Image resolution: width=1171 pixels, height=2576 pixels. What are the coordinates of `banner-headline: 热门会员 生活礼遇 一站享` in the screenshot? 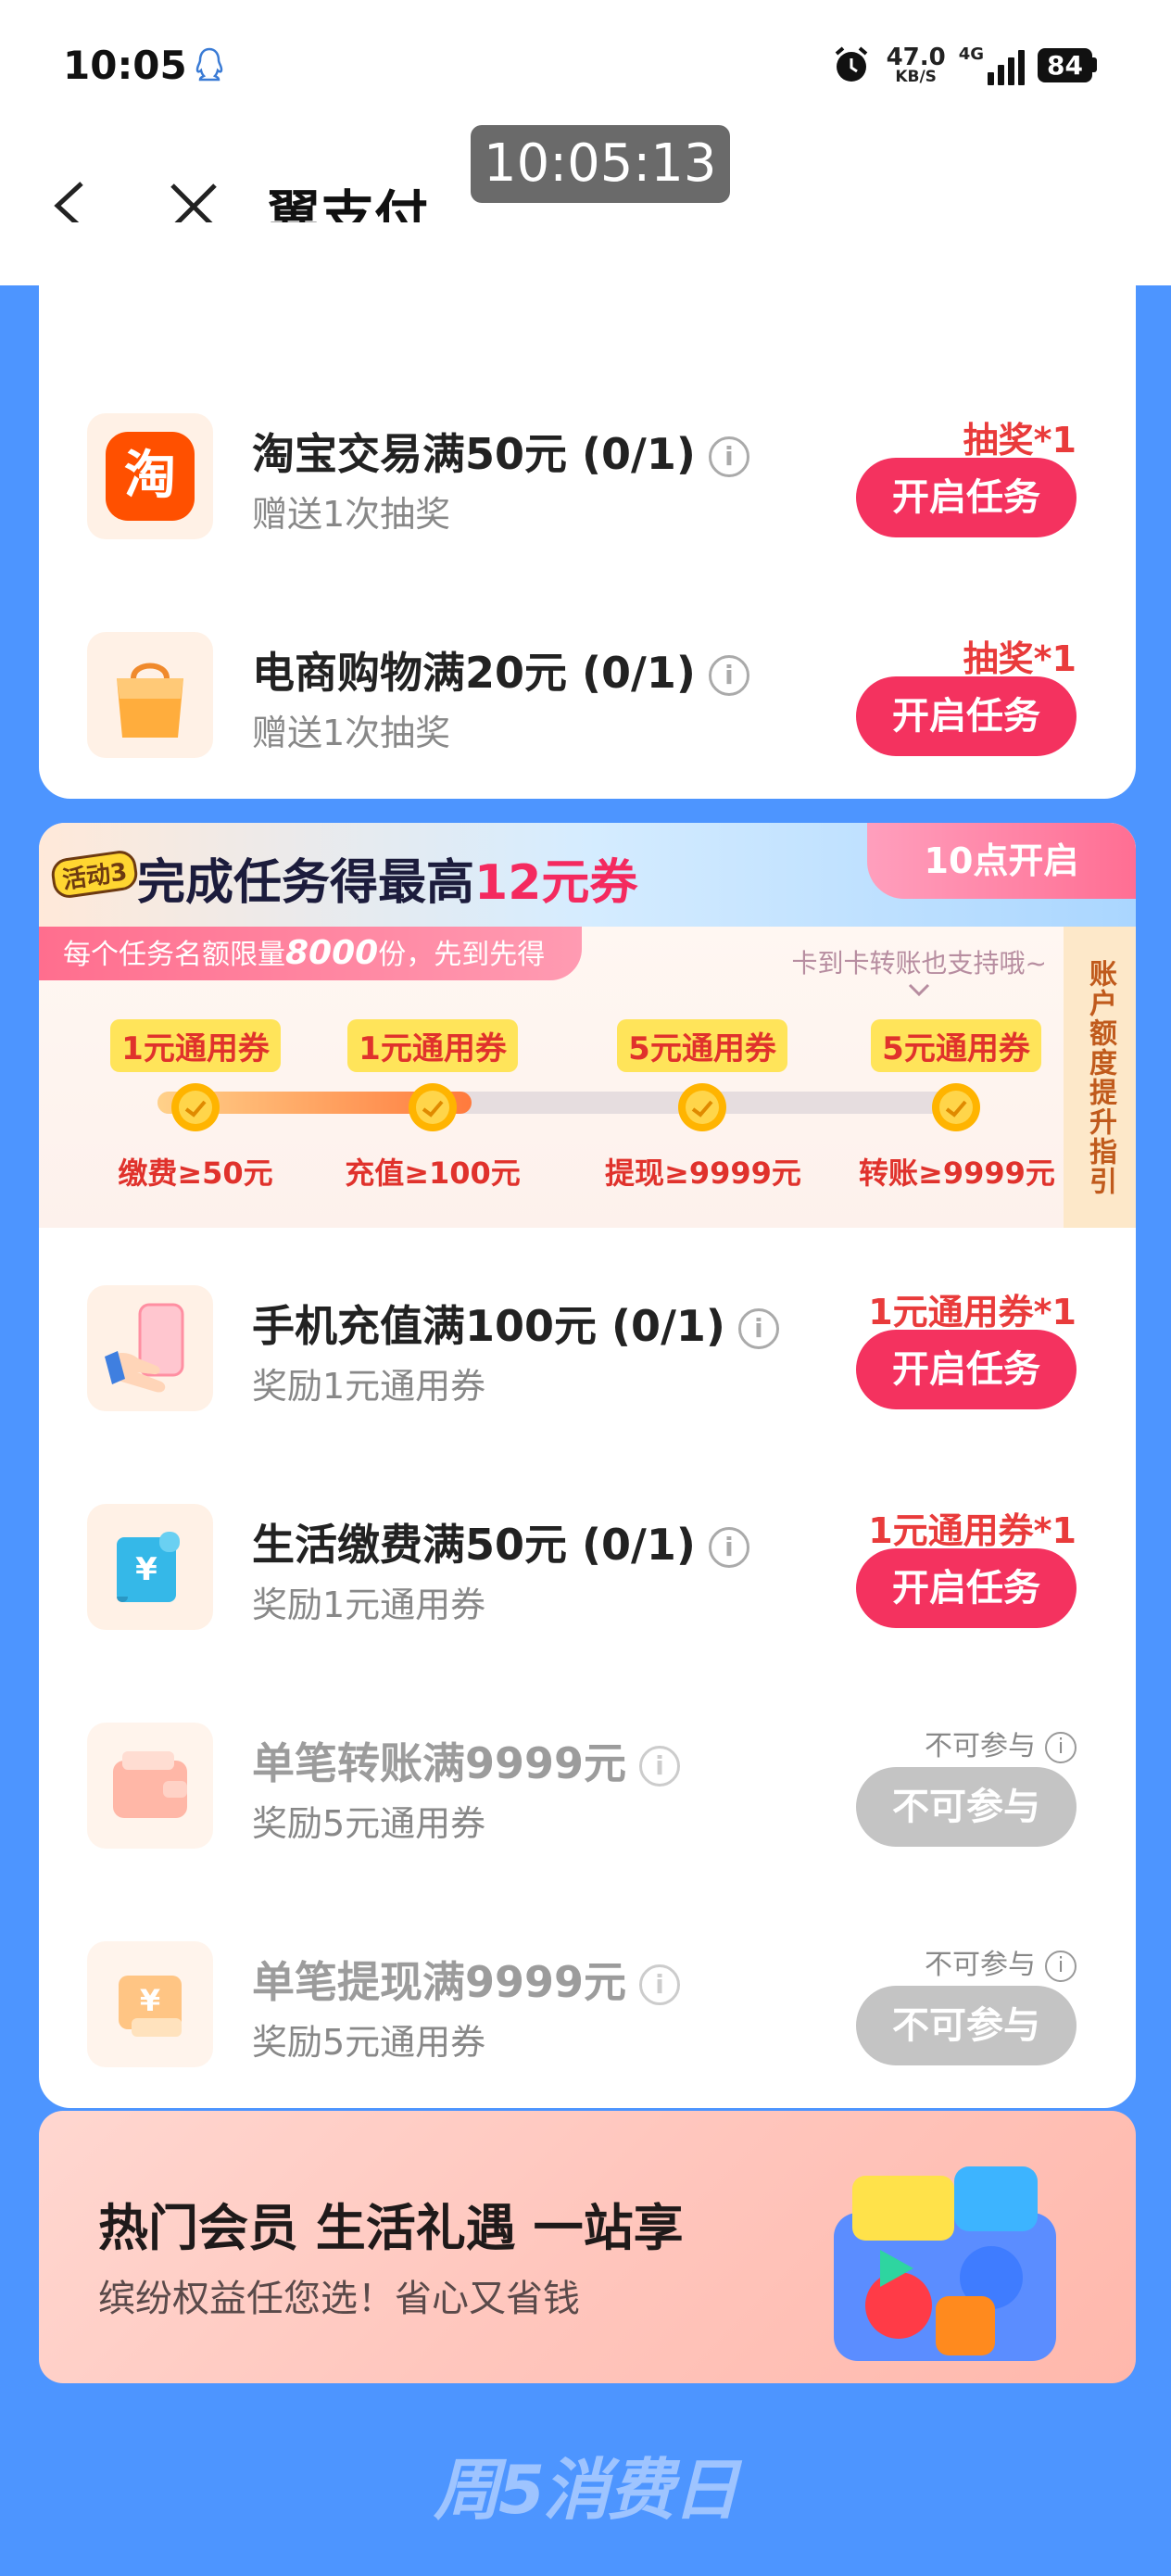 It's located at (391, 2228).